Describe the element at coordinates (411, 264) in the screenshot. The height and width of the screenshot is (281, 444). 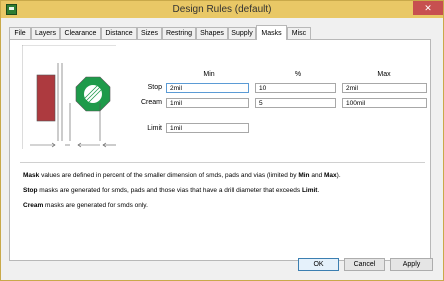
I see `apply-button: Apply` at that location.